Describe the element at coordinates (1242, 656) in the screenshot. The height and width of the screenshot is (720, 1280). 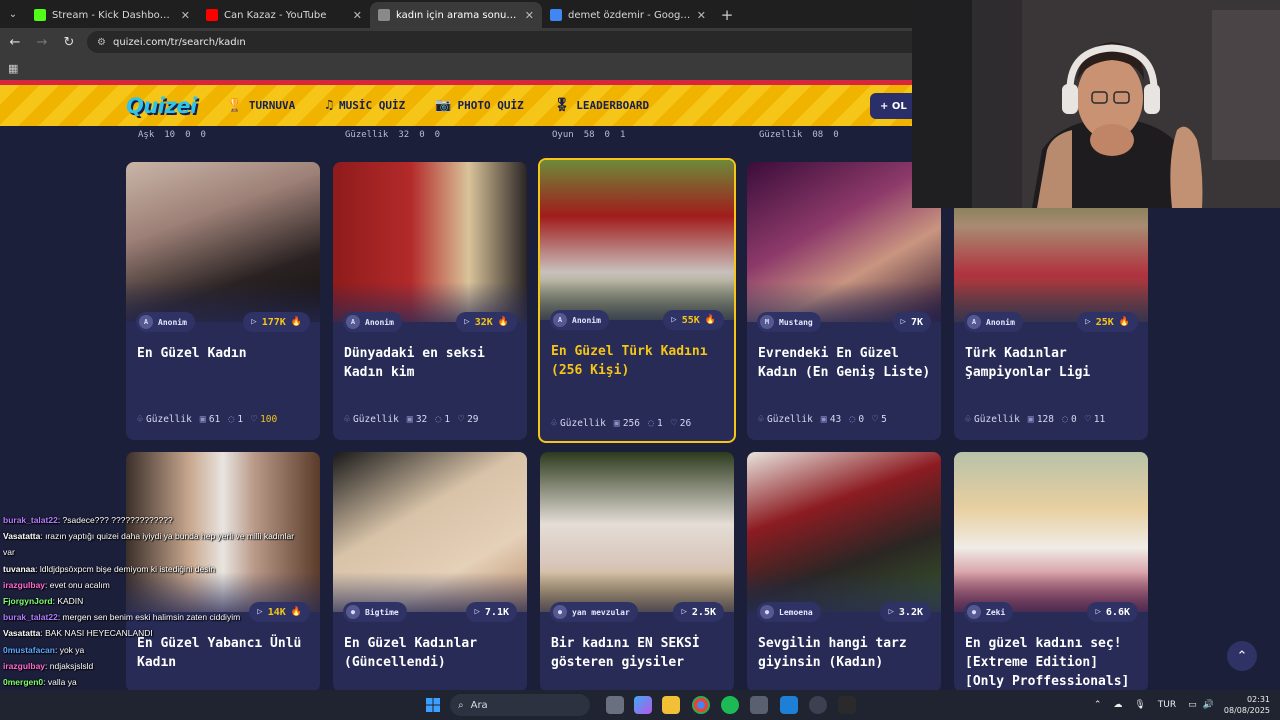
I see `scroll-to-top-button: ⌃` at that location.